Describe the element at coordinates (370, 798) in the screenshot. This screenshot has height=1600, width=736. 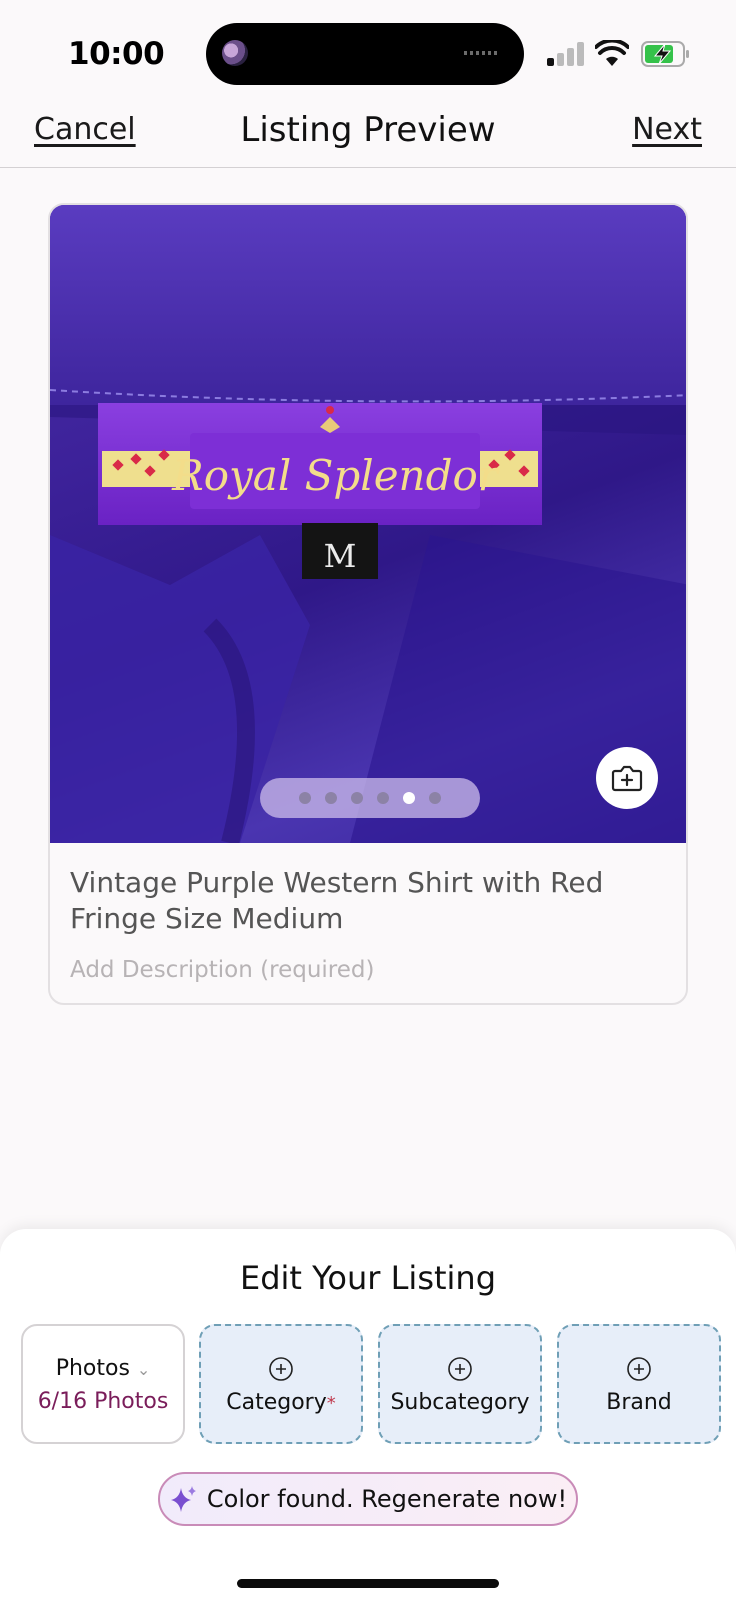
I see `carousel-page-indicator` at that location.